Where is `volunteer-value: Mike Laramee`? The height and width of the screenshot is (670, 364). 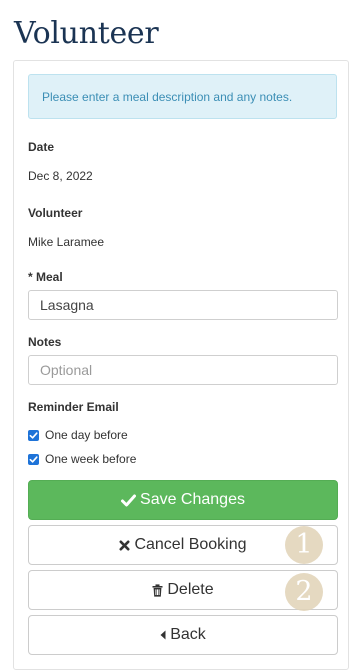
volunteer-value: Mike Laramee is located at coordinates (66, 242).